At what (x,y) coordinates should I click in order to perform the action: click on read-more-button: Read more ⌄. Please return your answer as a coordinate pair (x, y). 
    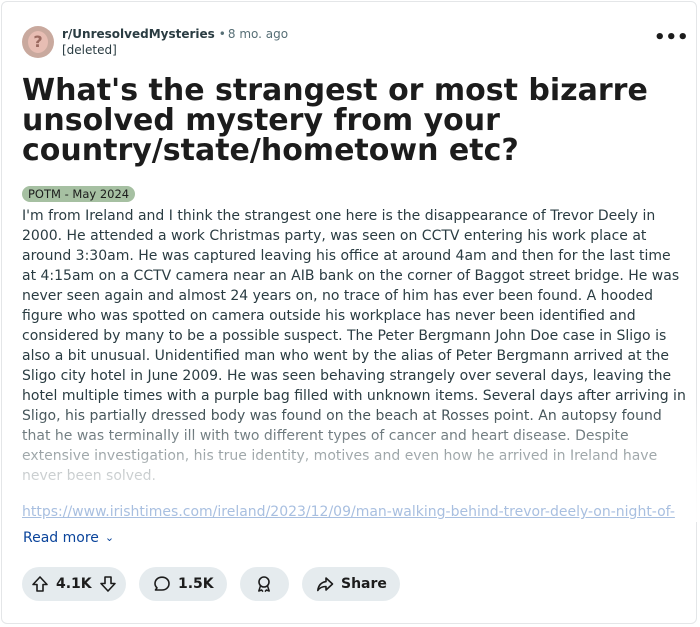
    Looking at the image, I should click on (68, 538).